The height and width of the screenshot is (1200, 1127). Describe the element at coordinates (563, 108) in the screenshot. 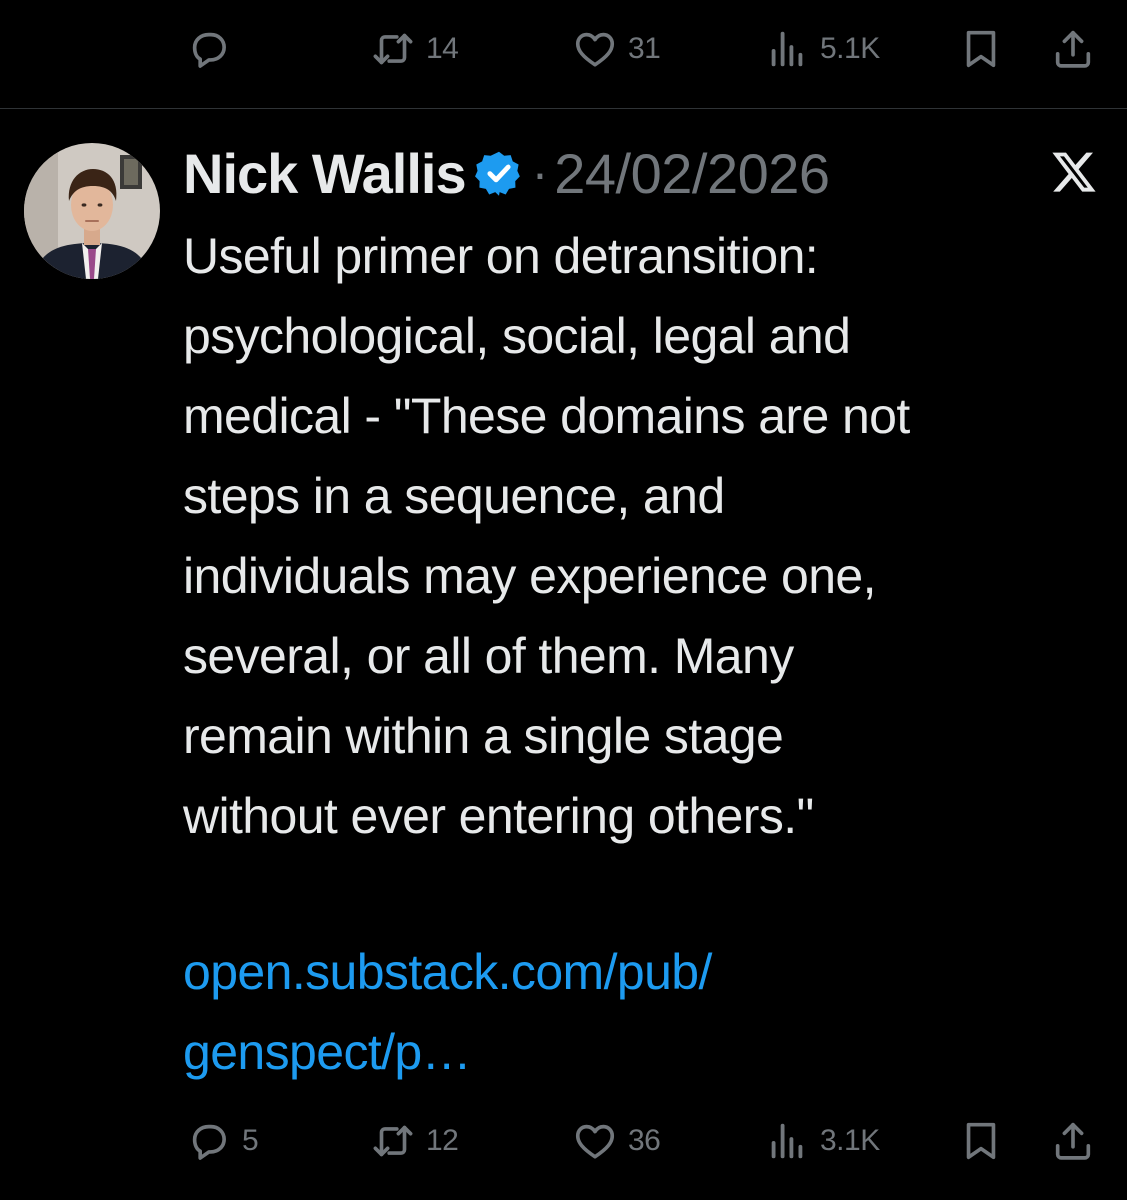

I see `post-divider` at that location.